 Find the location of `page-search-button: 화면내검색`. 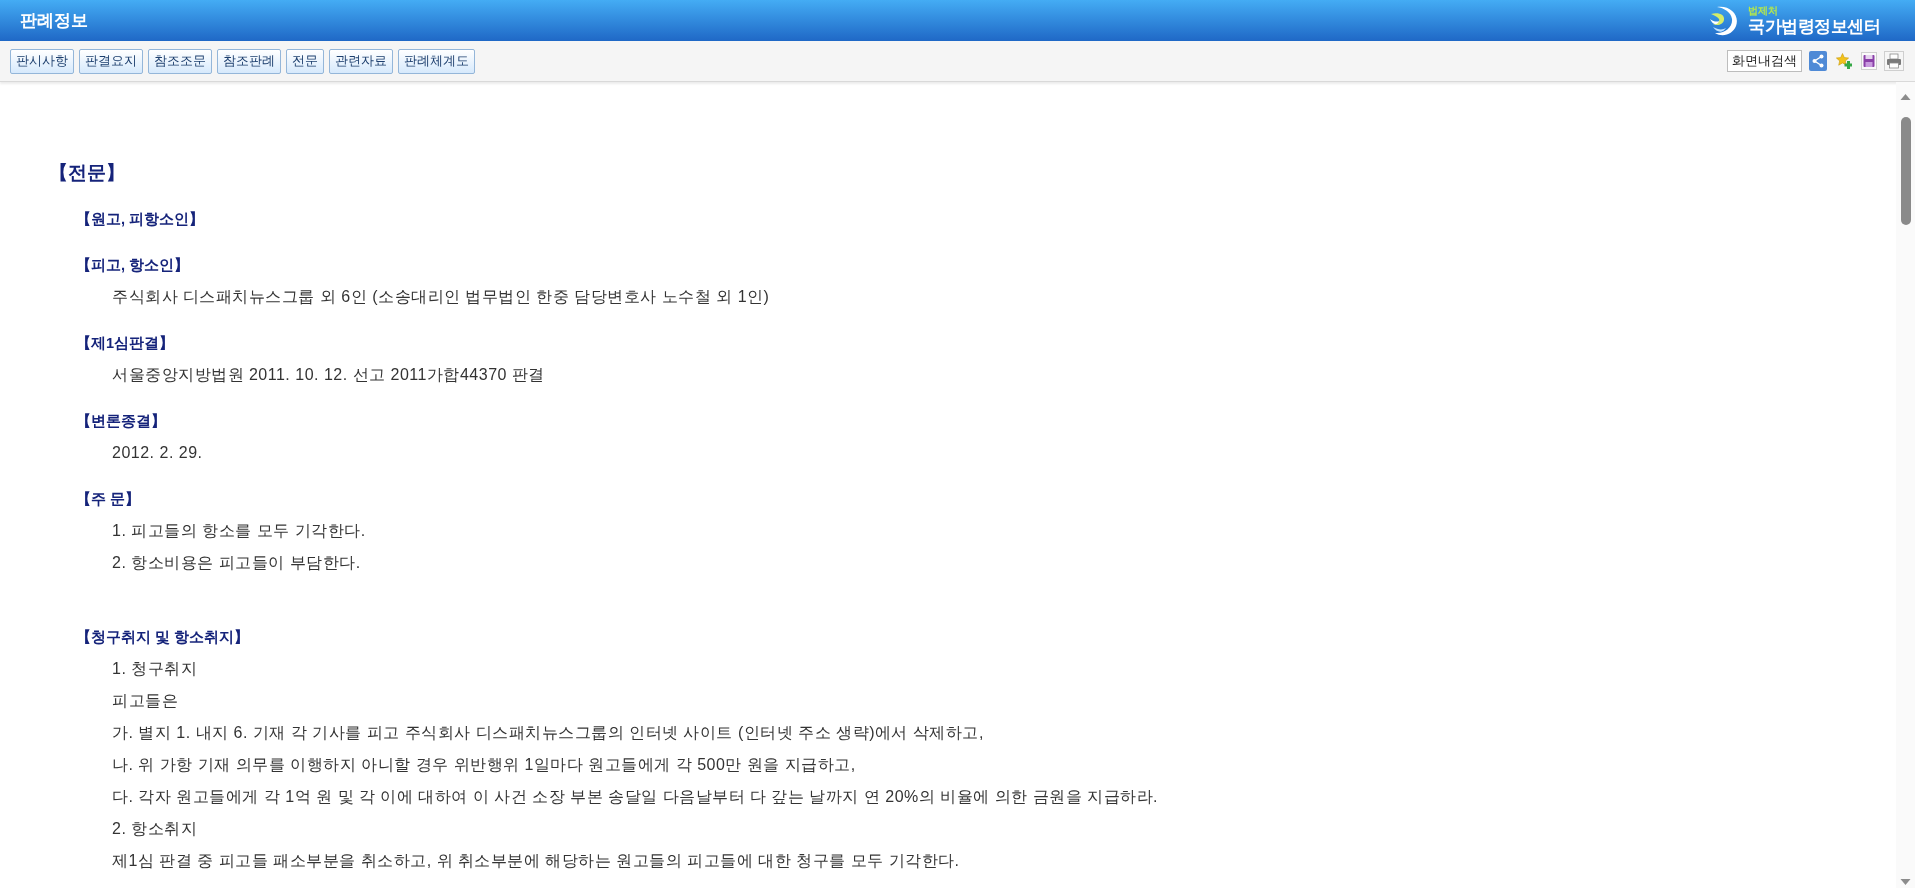

page-search-button: 화면내검색 is located at coordinates (1764, 61).